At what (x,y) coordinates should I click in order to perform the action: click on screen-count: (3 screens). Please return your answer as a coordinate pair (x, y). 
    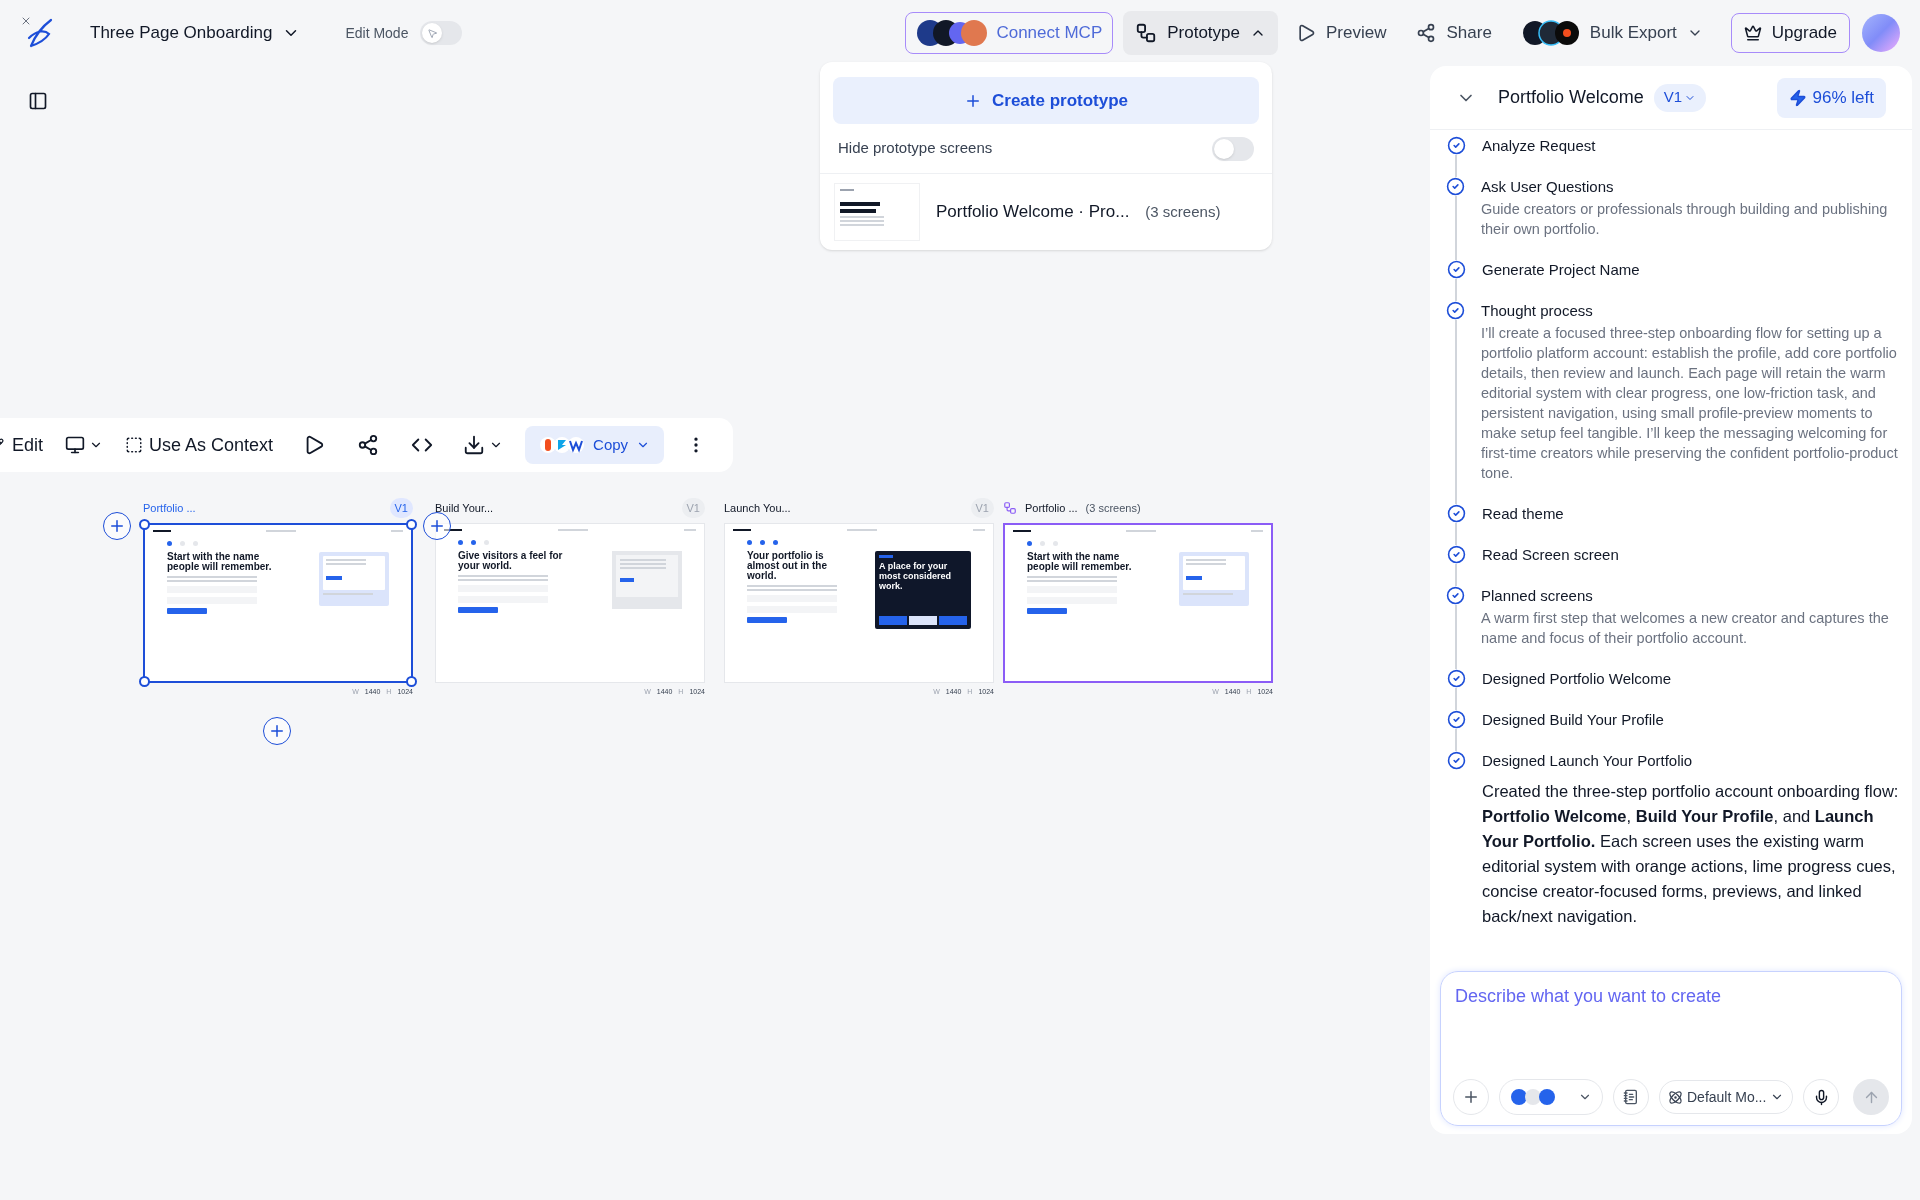
    Looking at the image, I should click on (1113, 508).